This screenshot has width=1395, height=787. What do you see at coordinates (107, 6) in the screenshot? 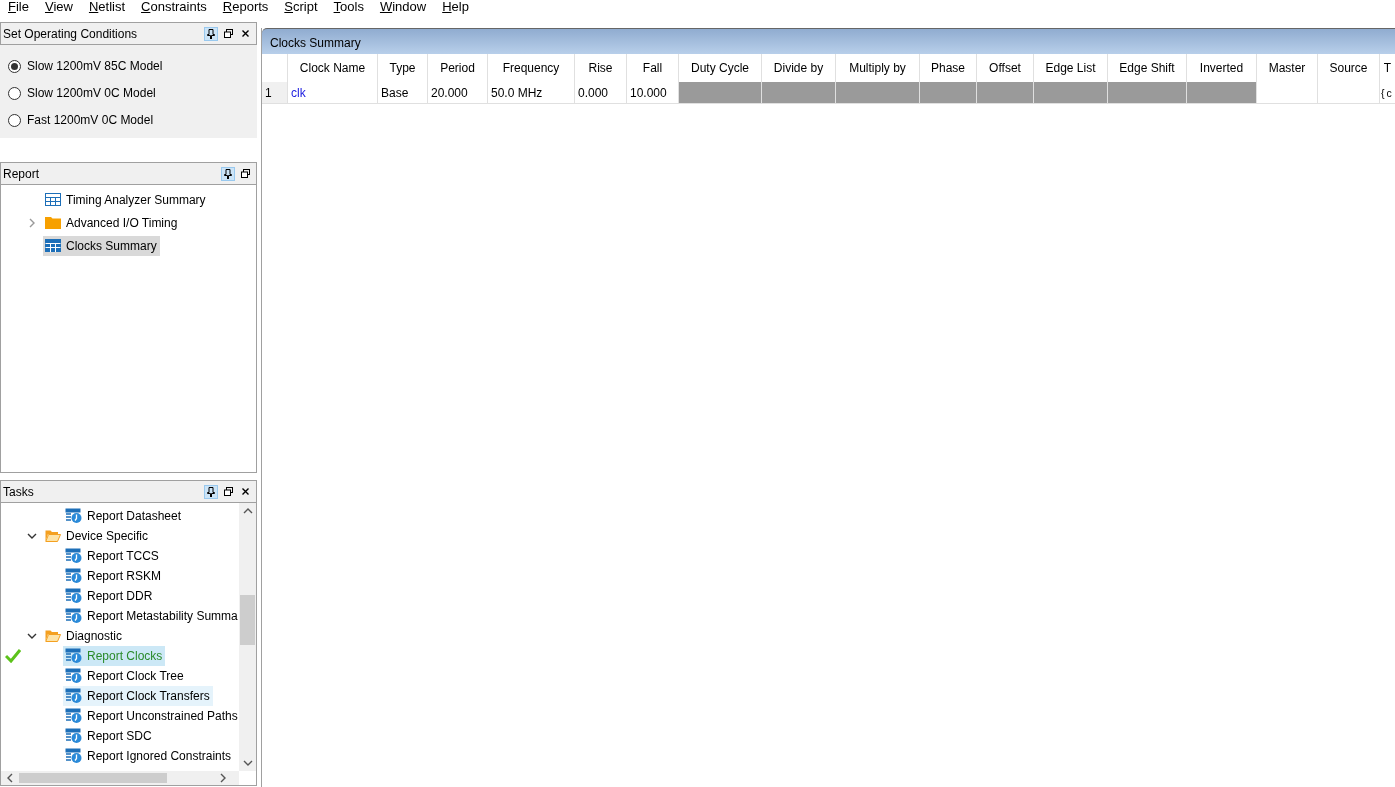
I see `menu-item: Netlist` at bounding box center [107, 6].